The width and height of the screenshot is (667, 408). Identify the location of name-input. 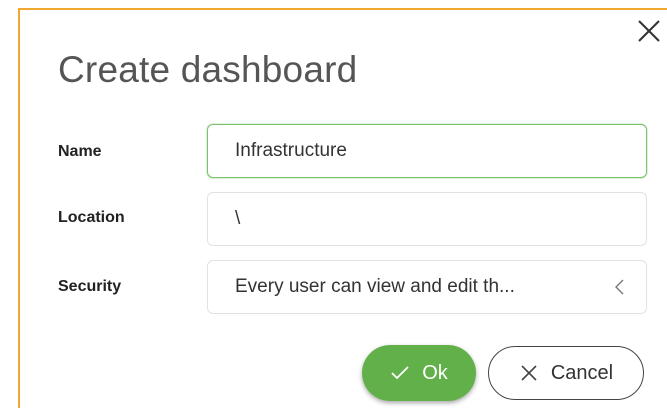
(440, 151).